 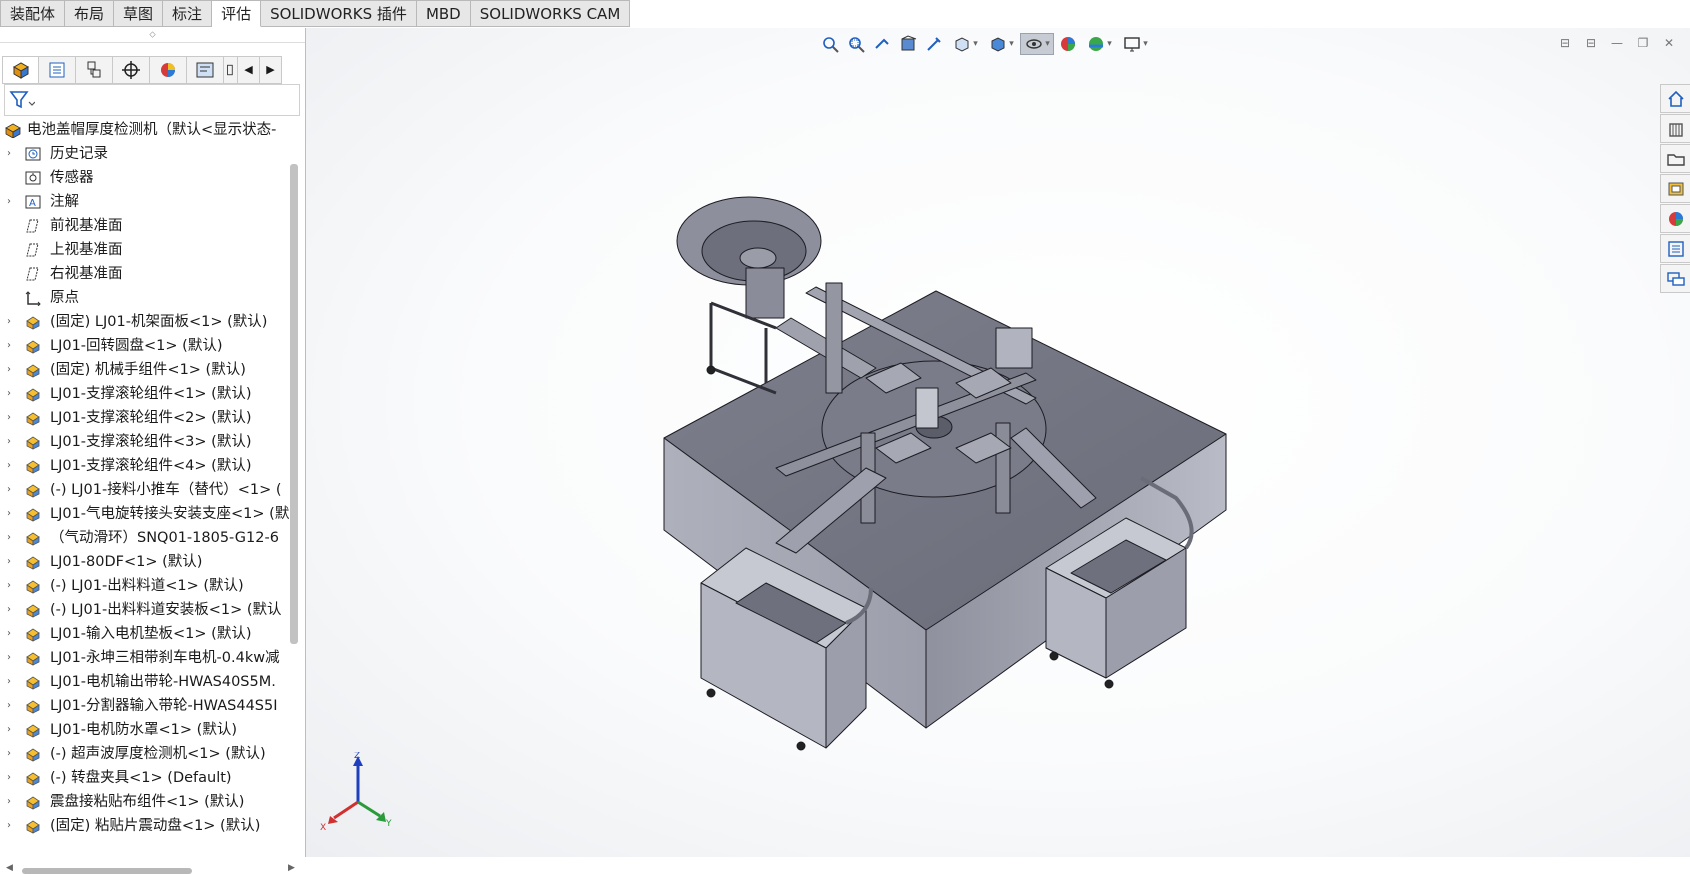 I want to click on hide-show-items-button, so click(x=1037, y=44).